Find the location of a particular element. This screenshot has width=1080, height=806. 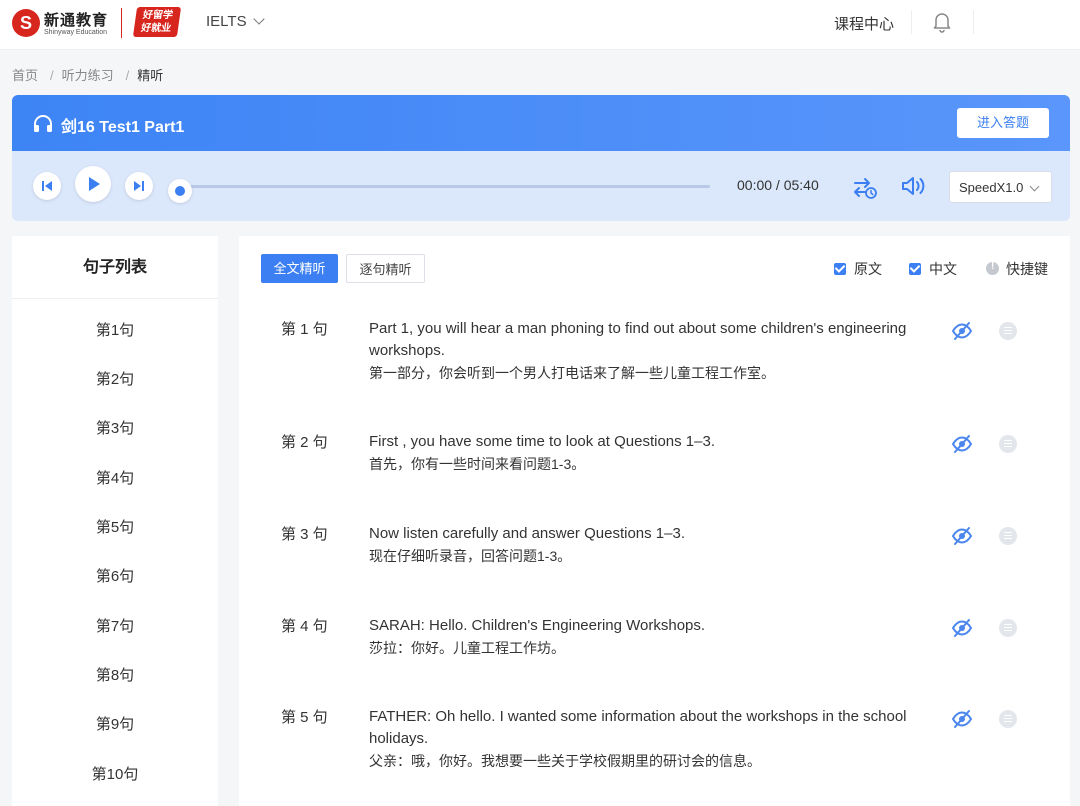

play-icon is located at coordinates (94, 184).